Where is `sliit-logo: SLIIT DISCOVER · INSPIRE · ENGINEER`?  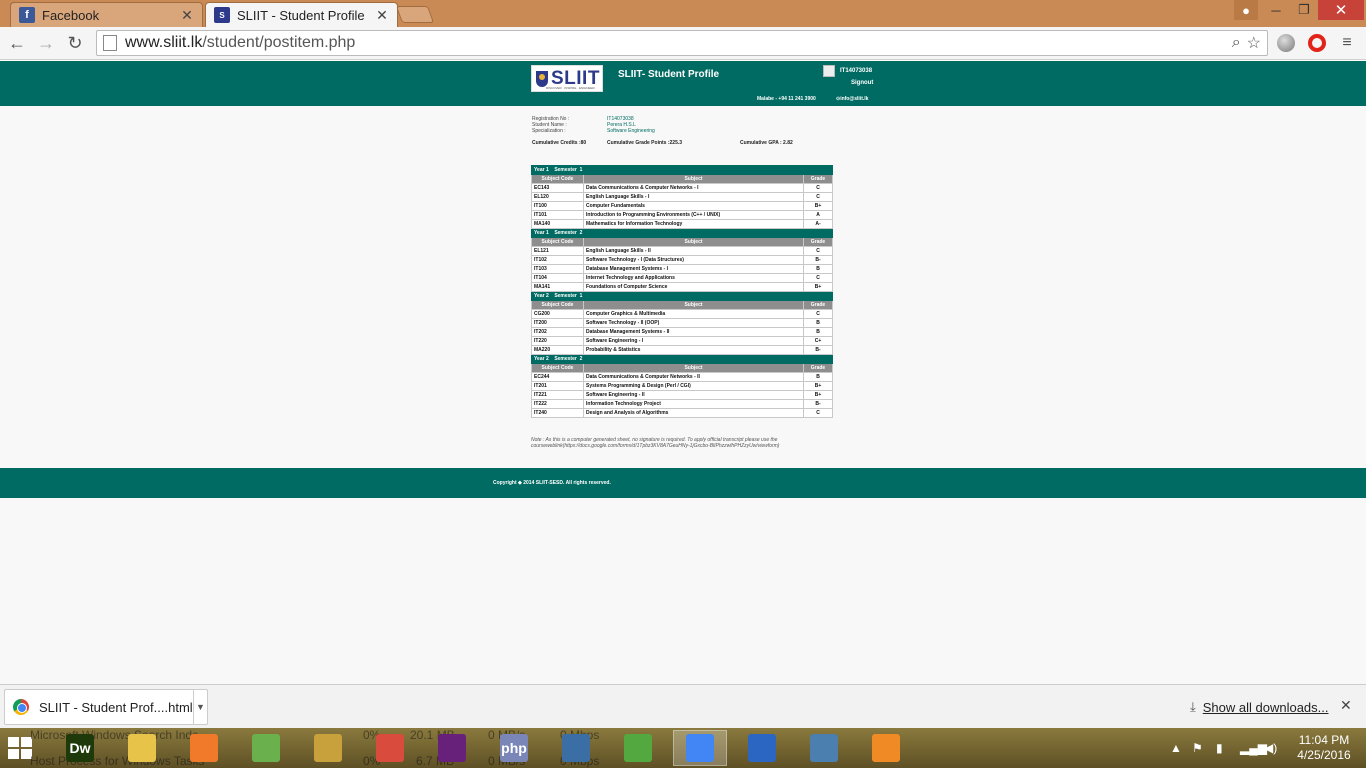 sliit-logo: SLIIT DISCOVER · INSPIRE · ENGINEER is located at coordinates (567, 78).